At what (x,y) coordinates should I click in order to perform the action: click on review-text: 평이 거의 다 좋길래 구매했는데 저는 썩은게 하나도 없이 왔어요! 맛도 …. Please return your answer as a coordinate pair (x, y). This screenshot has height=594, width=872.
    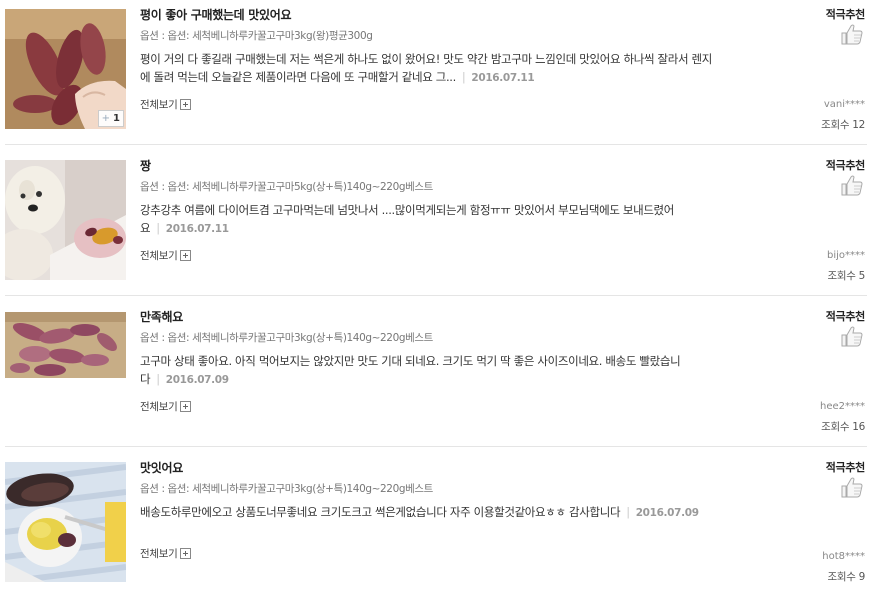
    Looking at the image, I should click on (426, 68).